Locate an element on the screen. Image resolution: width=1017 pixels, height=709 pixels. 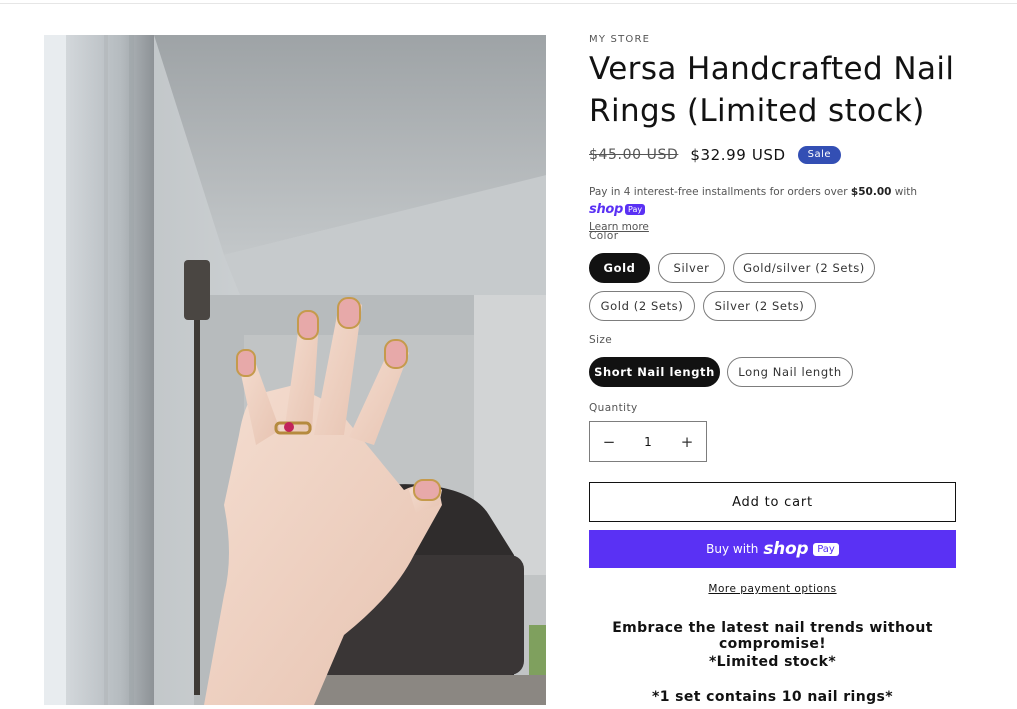
installments-with: with is located at coordinates (906, 192).